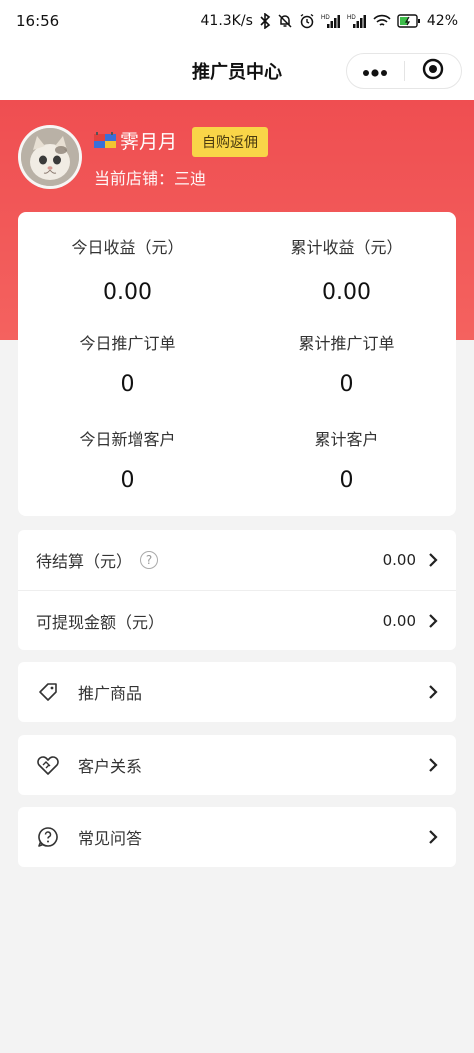 This screenshot has width=474, height=1053. What do you see at coordinates (409, 21) in the screenshot?
I see `battery-icon` at bounding box center [409, 21].